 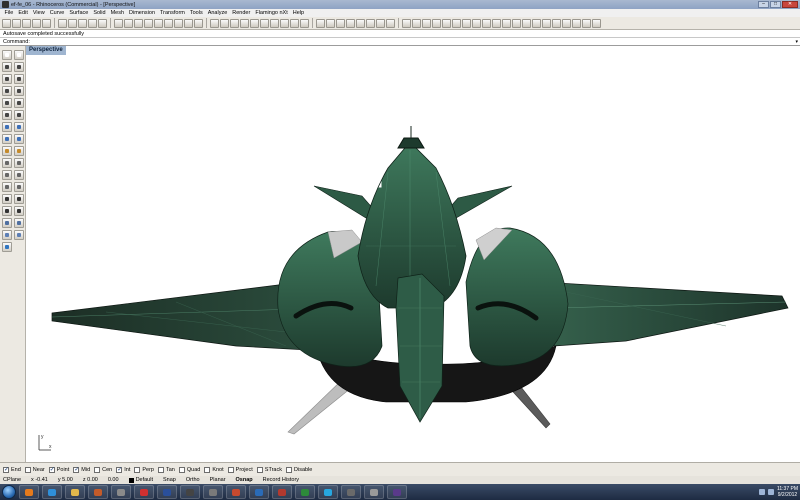 I want to click on analysis-icon, so click(x=7, y=223).